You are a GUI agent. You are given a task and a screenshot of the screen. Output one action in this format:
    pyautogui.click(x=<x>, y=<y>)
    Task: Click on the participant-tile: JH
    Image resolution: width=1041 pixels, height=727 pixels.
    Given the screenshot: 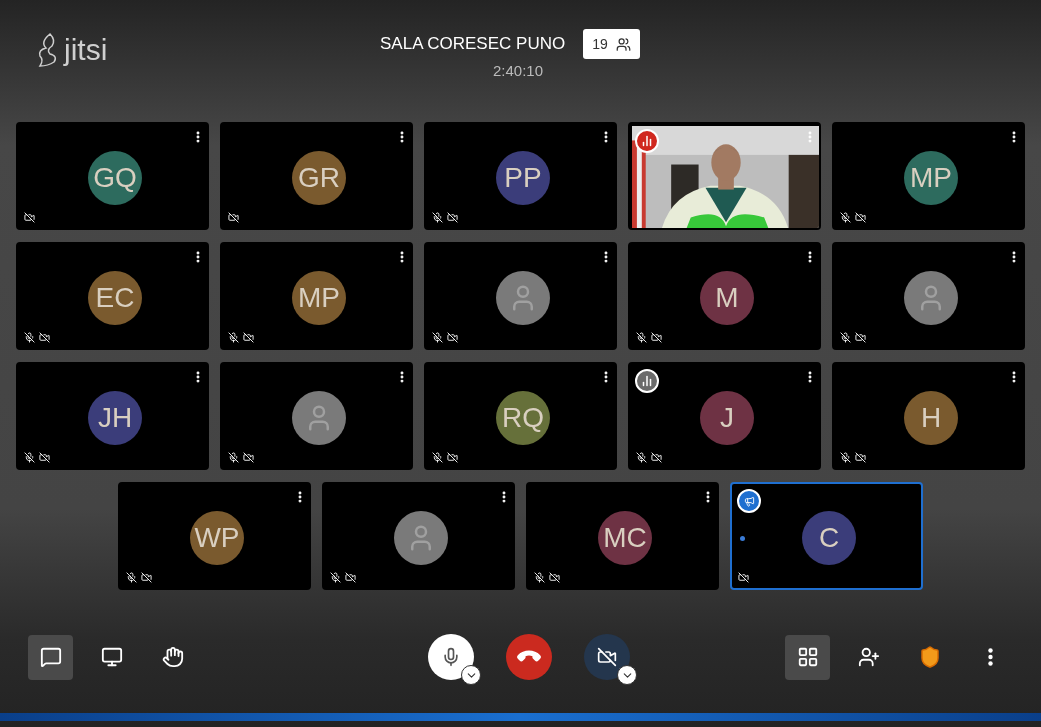 What is the action you would take?
    pyautogui.click(x=112, y=416)
    